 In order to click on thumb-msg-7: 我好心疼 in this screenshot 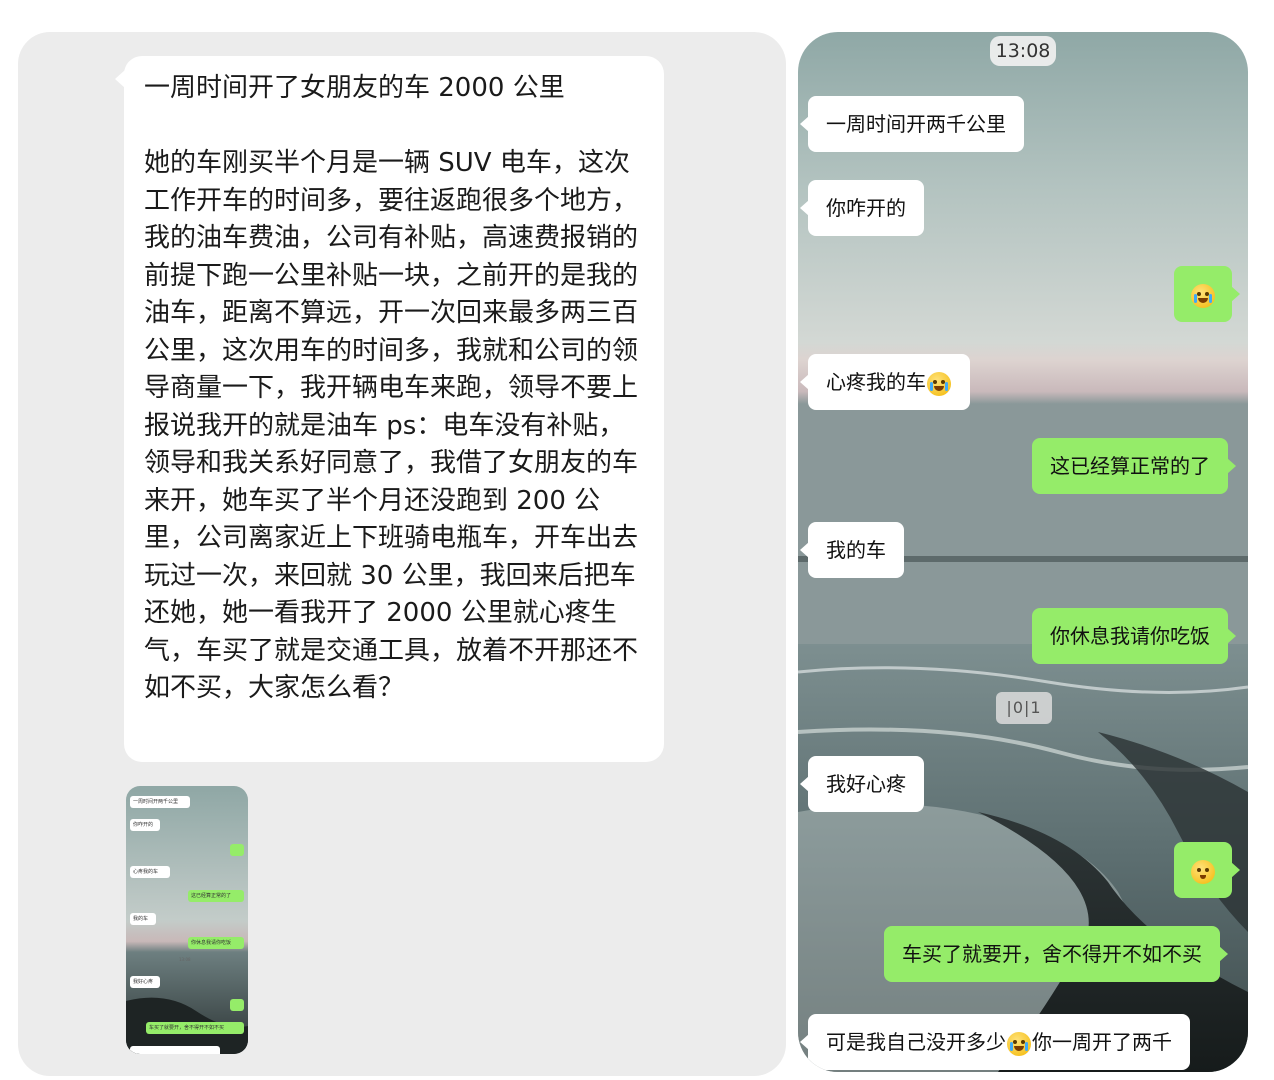, I will do `click(145, 982)`.